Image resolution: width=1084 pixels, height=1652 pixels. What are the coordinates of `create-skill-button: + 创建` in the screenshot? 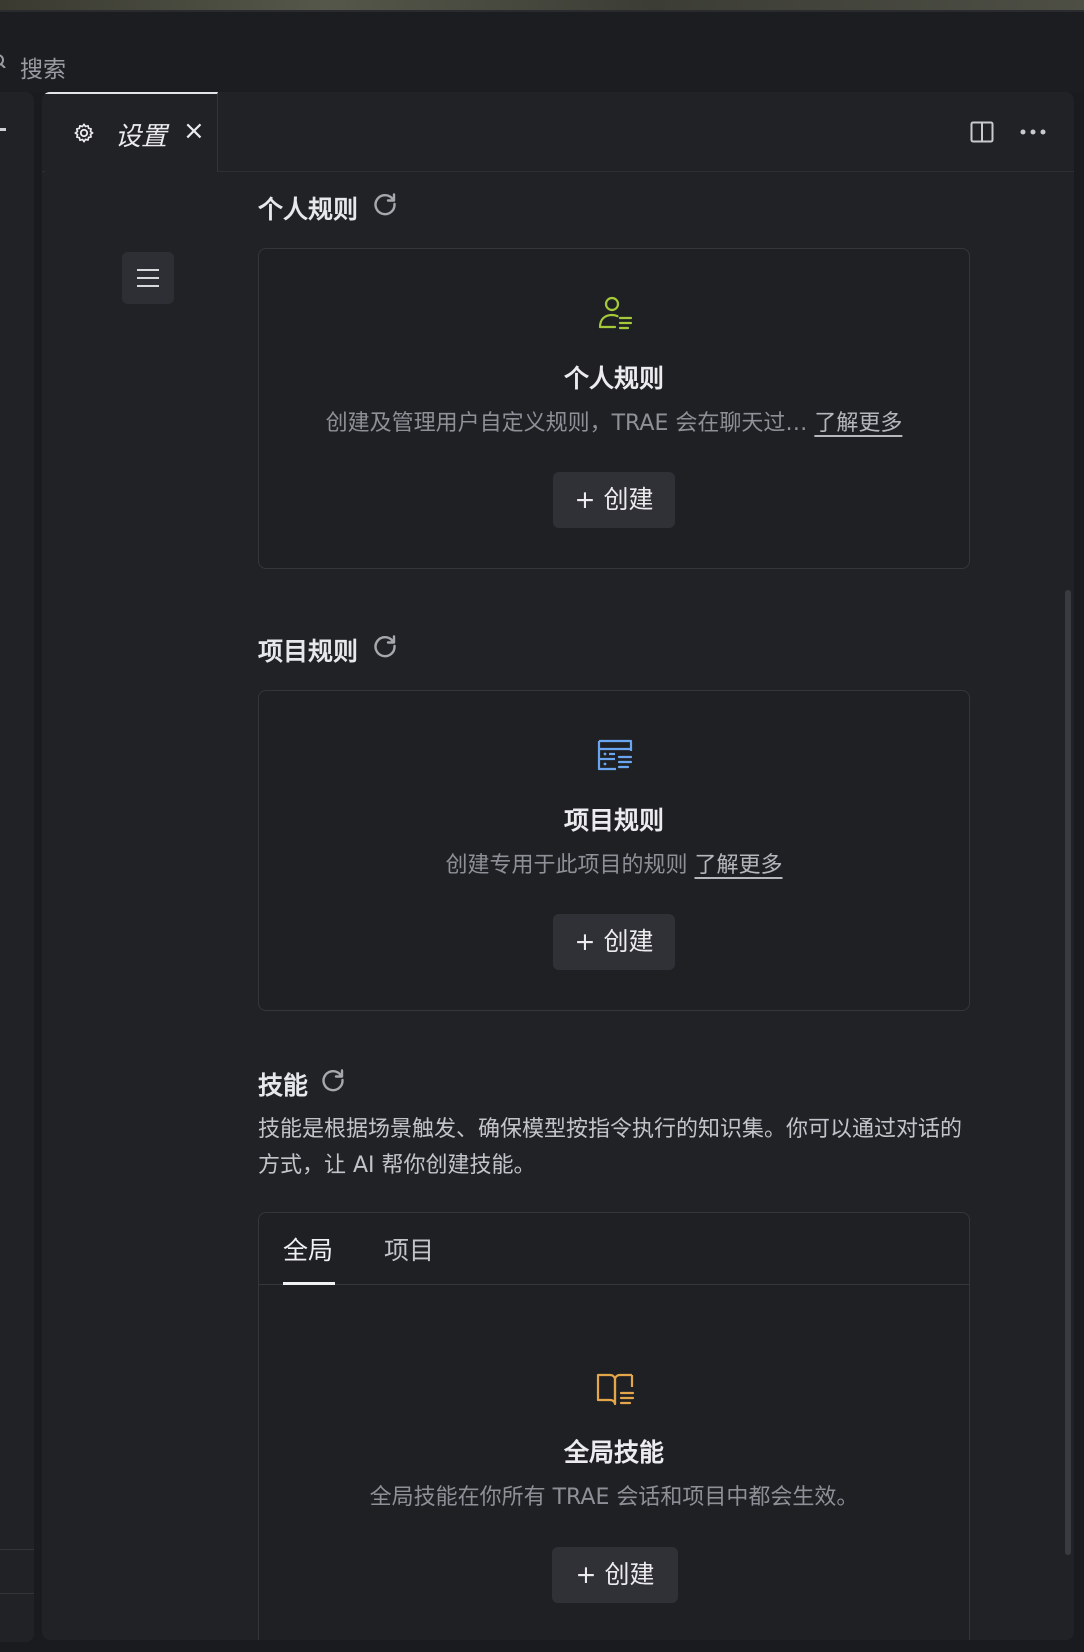 It's located at (615, 1575).